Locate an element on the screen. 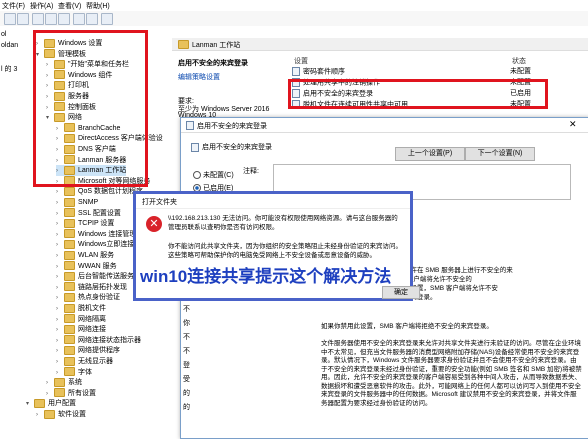 The width and height of the screenshot is (588, 439). tree-item: › 软件设置 is located at coordinates (61, 414).